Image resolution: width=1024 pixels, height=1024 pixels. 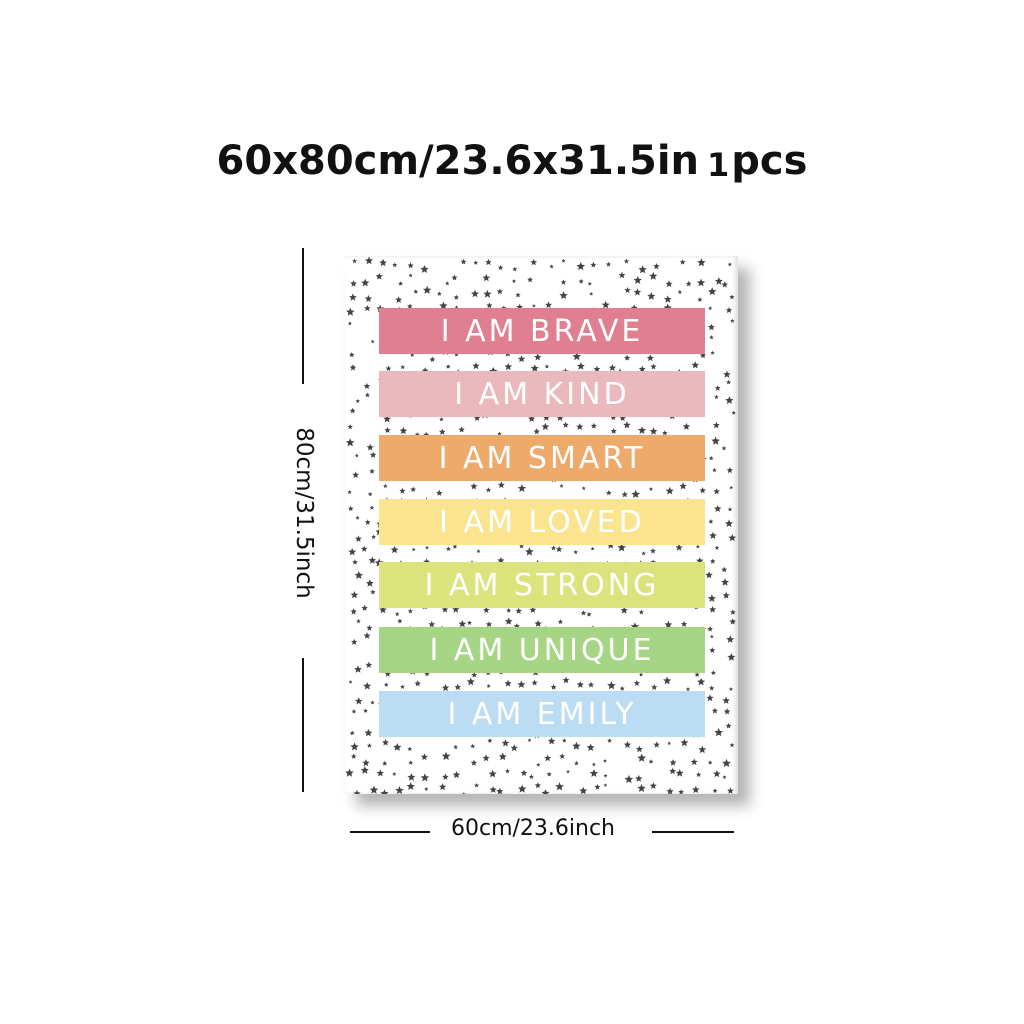 What do you see at coordinates (532, 828) in the screenshot?
I see `width-dimension-label: 60cm/23.6inch` at bounding box center [532, 828].